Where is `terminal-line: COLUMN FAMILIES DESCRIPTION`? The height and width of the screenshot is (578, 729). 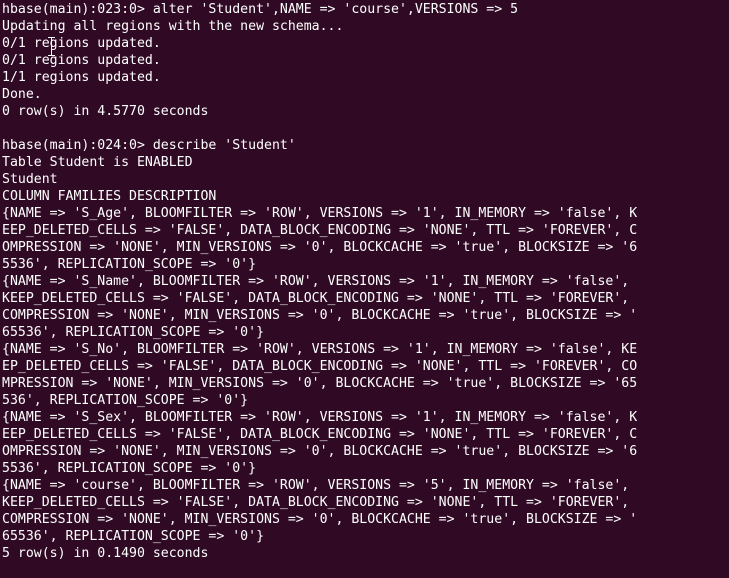
terminal-line: COLUMN FAMILIES DESCRIPTION is located at coordinates (109, 196).